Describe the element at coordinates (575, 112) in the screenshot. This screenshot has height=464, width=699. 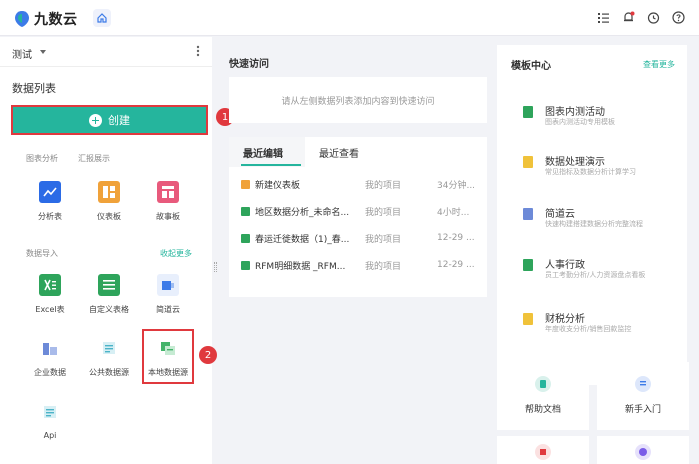
I see `template-name: 图表内测活动` at that location.